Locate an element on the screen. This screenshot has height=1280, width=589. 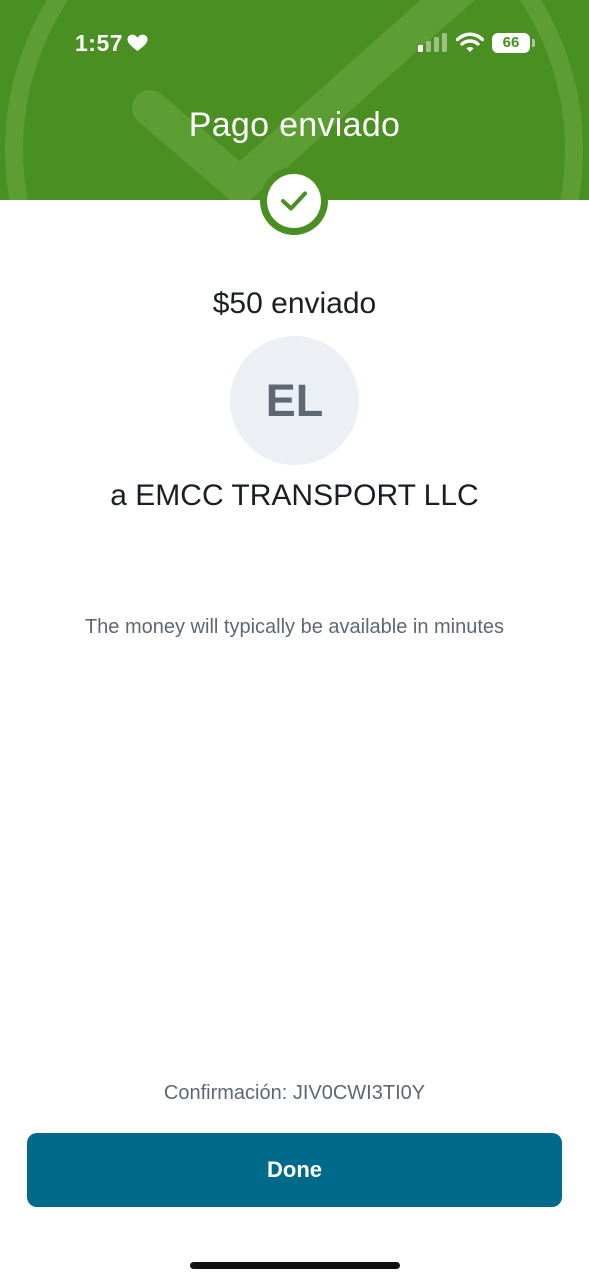
status-time: 1:57 is located at coordinates (99, 43).